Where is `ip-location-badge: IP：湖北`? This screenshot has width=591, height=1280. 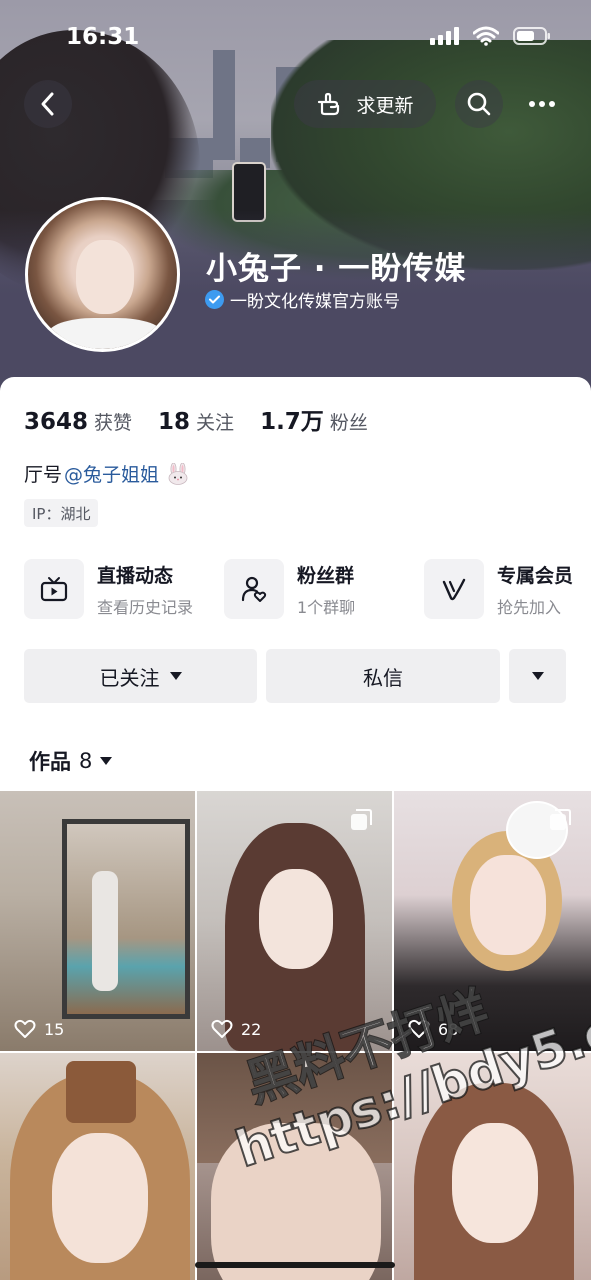
ip-location-badge: IP：湖北 is located at coordinates (61, 513).